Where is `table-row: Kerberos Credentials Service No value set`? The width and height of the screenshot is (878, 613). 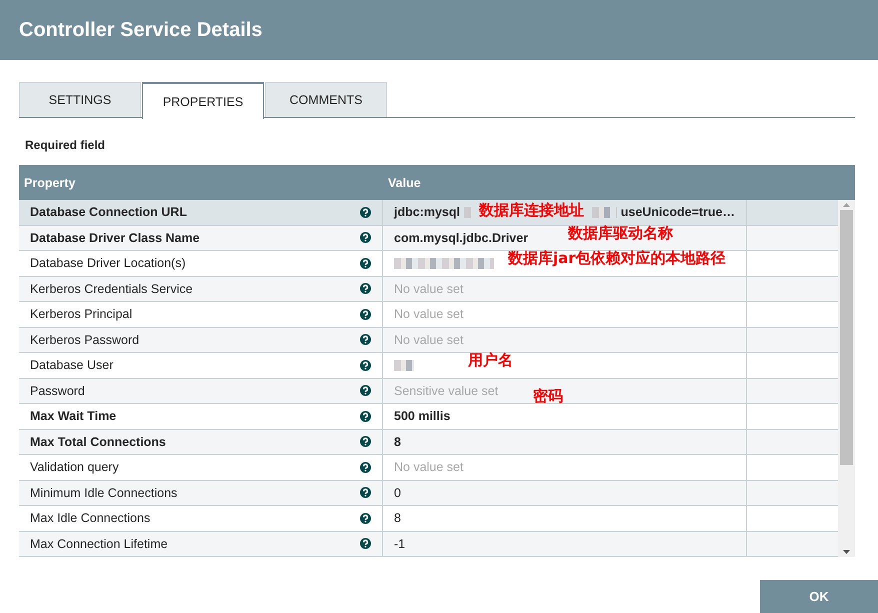
table-row: Kerberos Credentials Service No value set is located at coordinates (428, 289).